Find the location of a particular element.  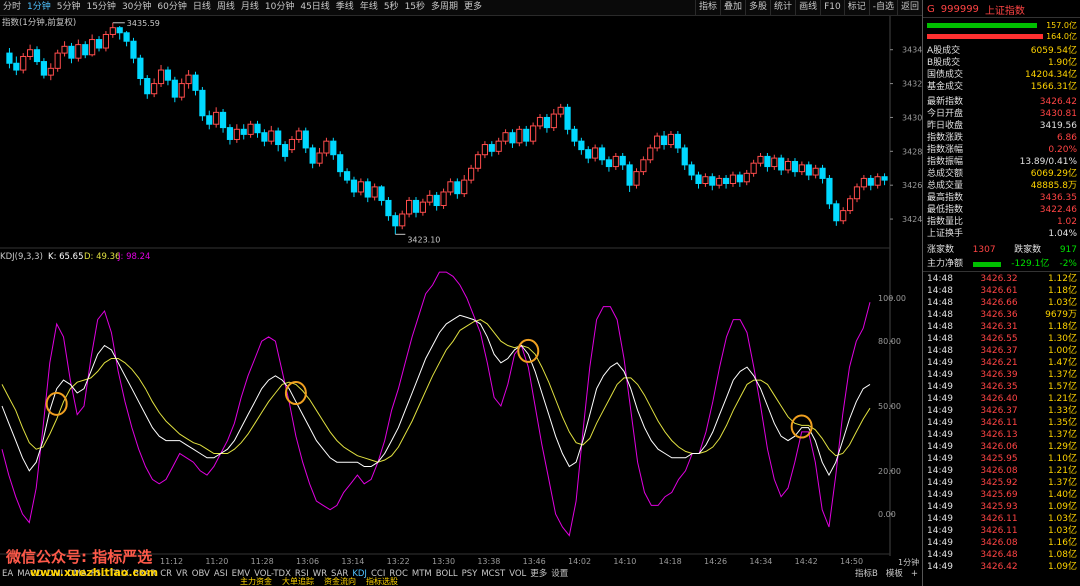

period-tab: 1分钟 is located at coordinates (39, 7).